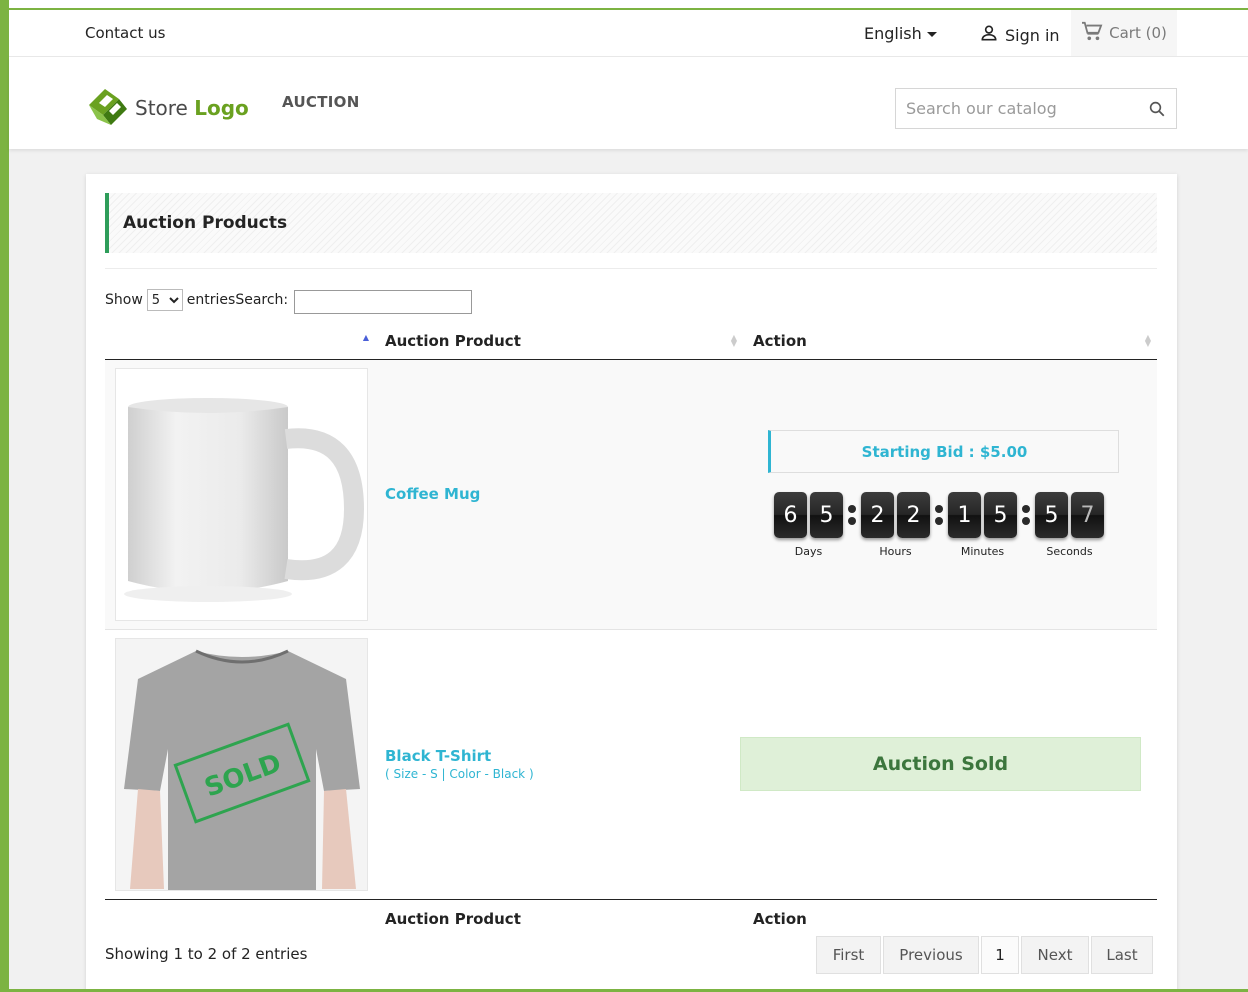 Image resolution: width=1248 pixels, height=992 pixels. Describe the element at coordinates (631, 223) in the screenshot. I see `page-title-bar: Auction Products` at that location.